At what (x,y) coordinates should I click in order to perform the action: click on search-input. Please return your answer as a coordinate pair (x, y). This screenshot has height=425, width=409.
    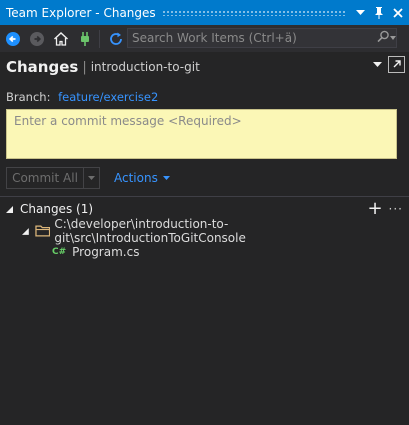
    Looking at the image, I should click on (252, 38).